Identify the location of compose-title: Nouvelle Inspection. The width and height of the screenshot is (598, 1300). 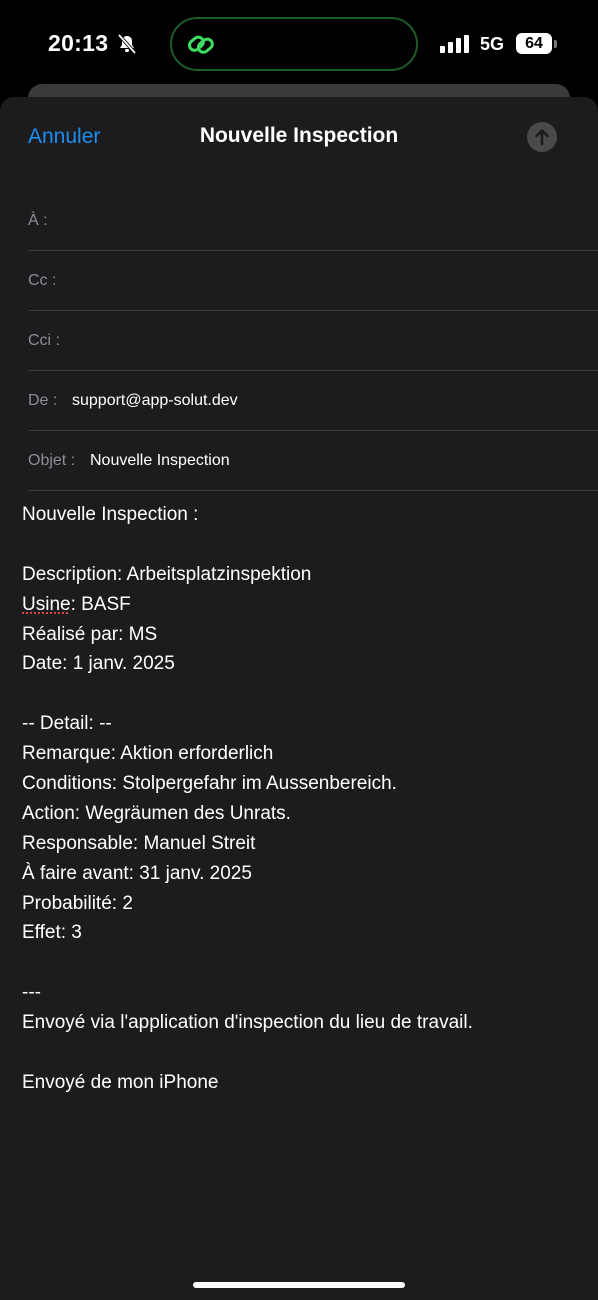
(299, 135).